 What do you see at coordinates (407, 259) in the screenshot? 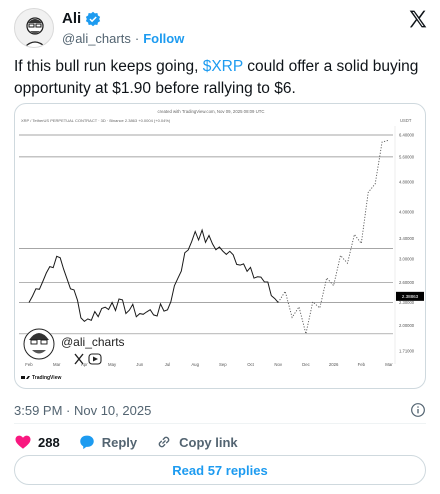
I see `price-axis-label-5: 3.00000` at bounding box center [407, 259].